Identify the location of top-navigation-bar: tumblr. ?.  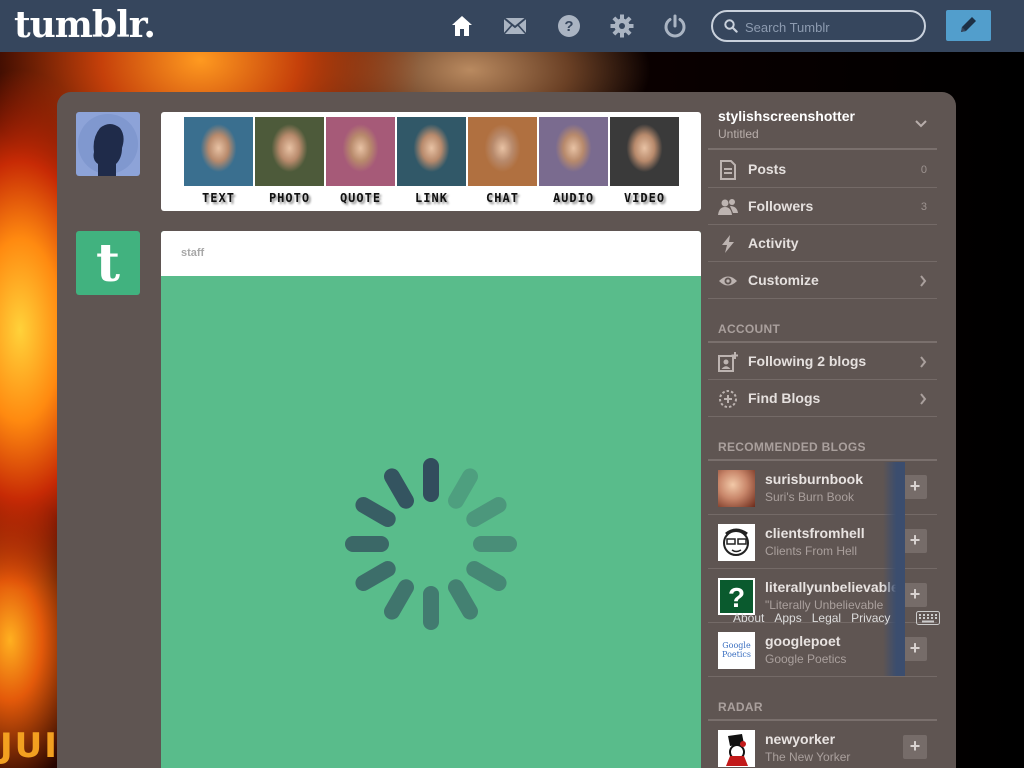
(512, 26).